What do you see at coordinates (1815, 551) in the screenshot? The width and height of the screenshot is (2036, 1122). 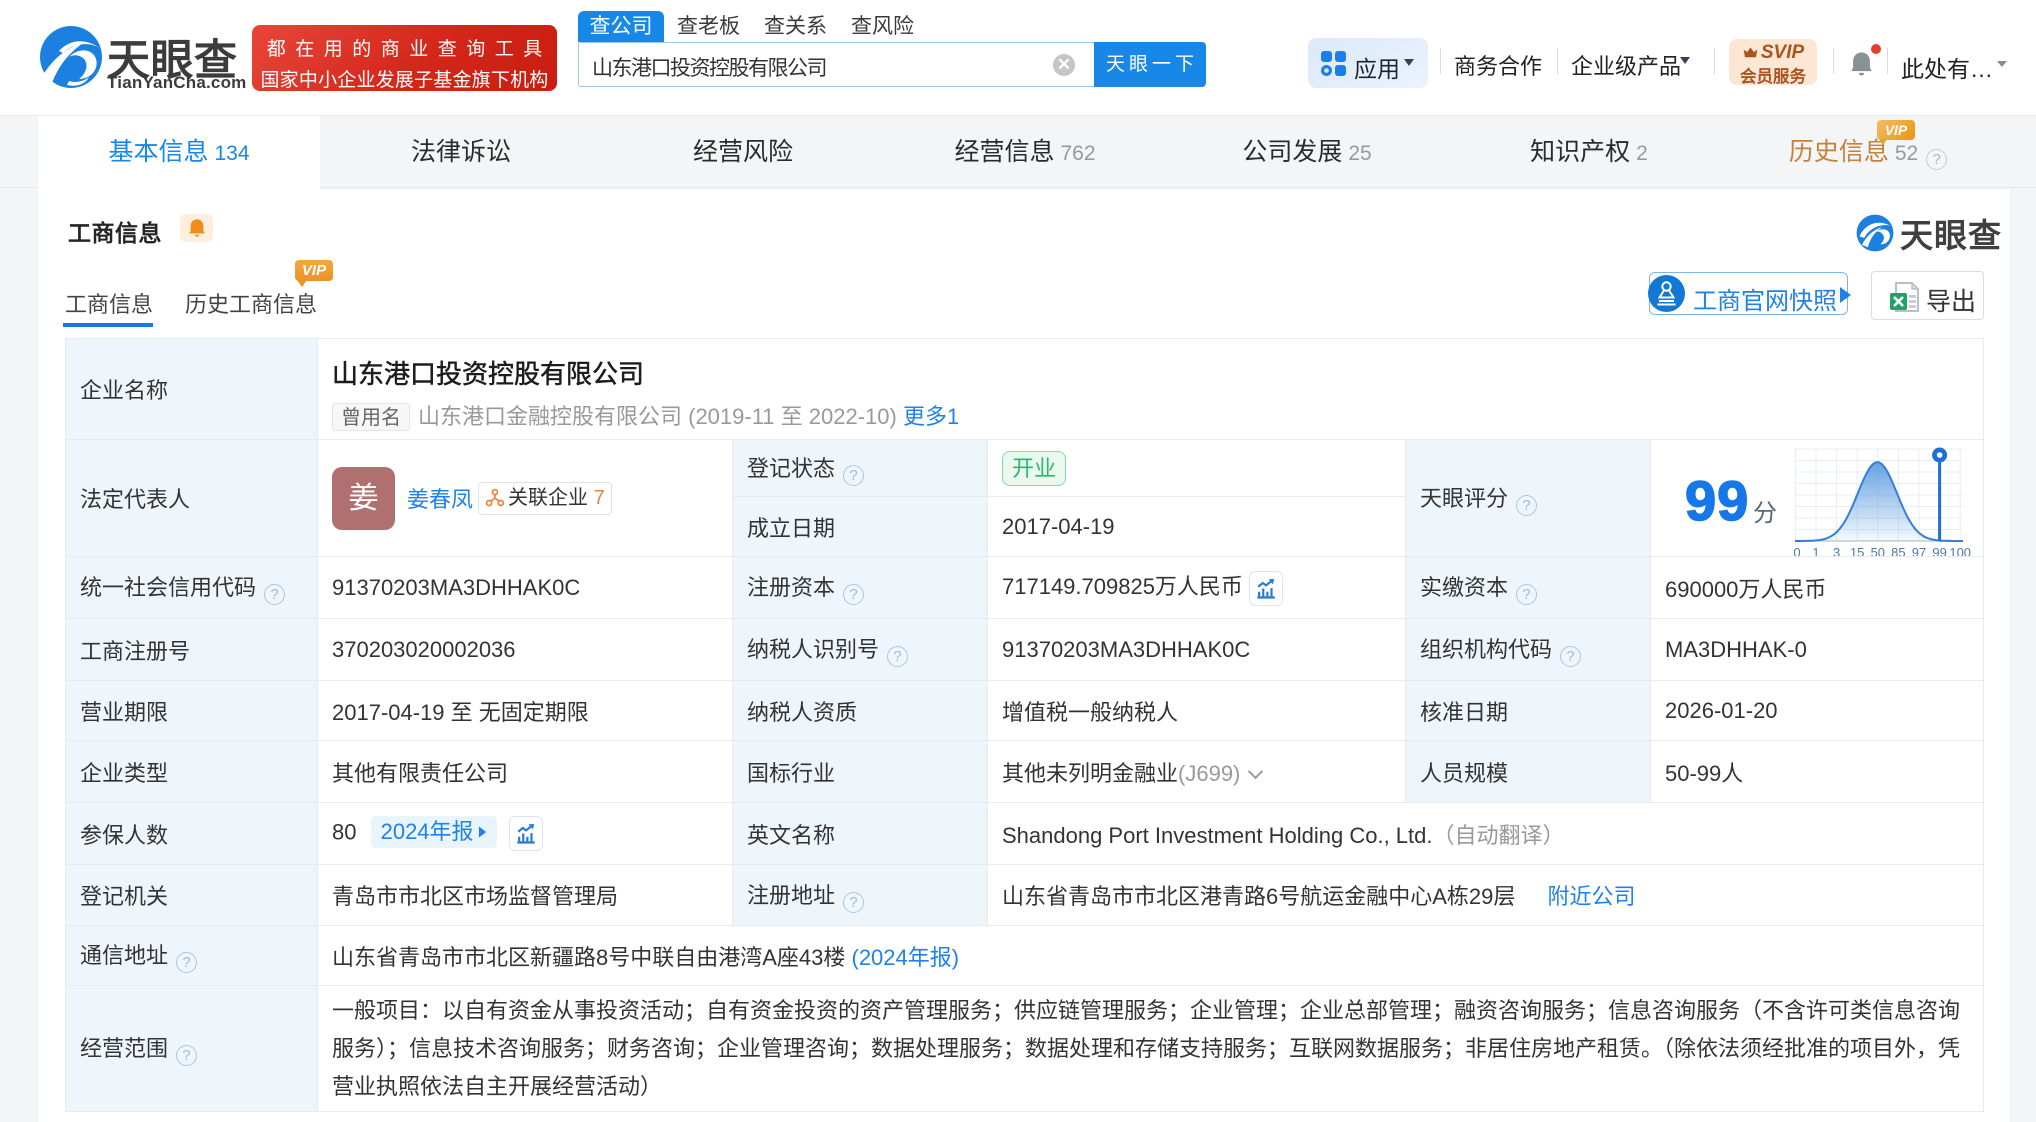 I see `svg-text: 1` at bounding box center [1815, 551].